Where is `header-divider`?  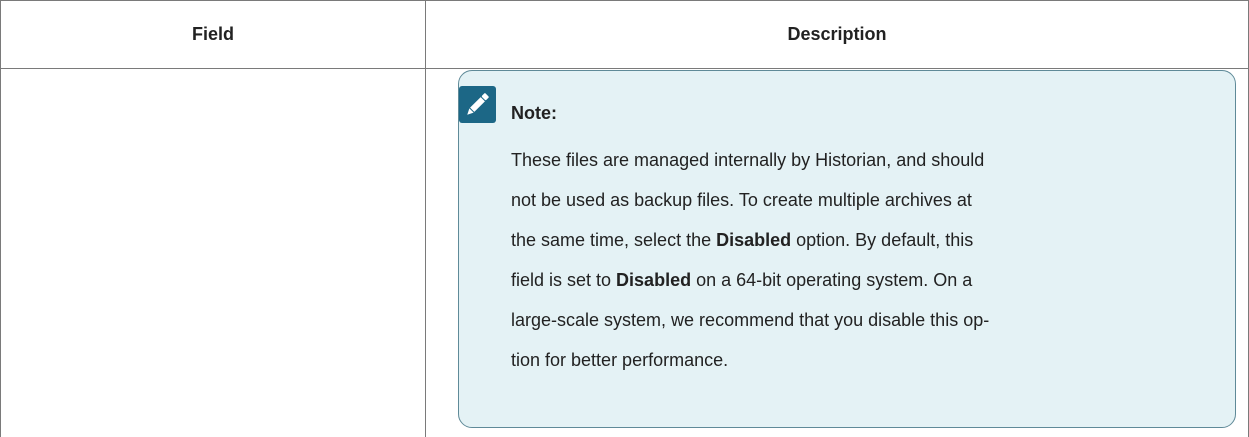 header-divider is located at coordinates (624, 68).